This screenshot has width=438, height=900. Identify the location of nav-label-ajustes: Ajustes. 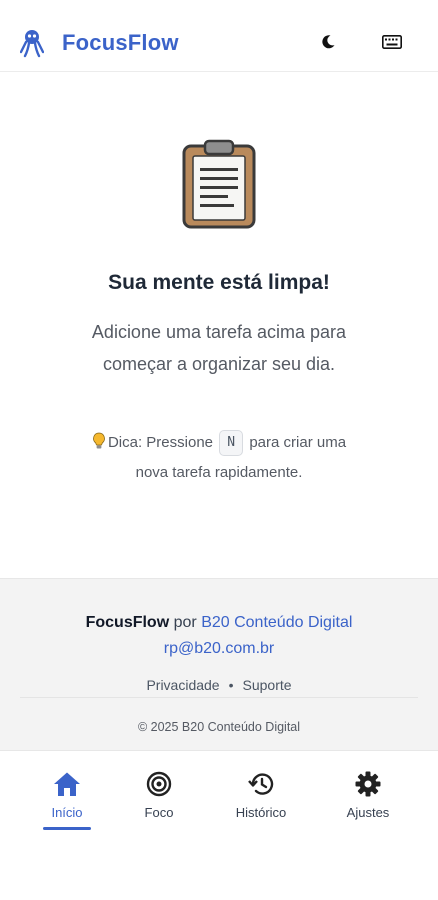
(368, 812).